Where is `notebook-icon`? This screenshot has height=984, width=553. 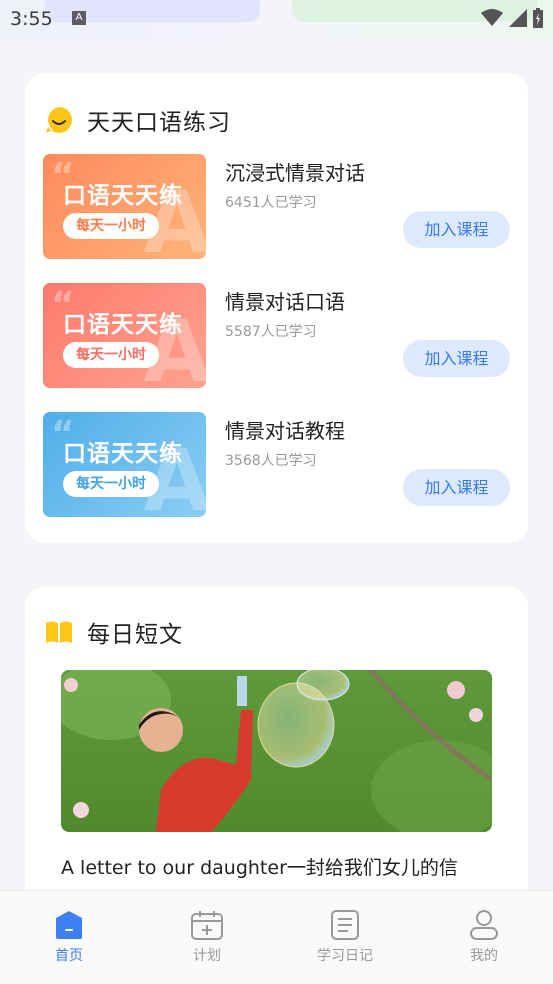
notebook-icon is located at coordinates (345, 925).